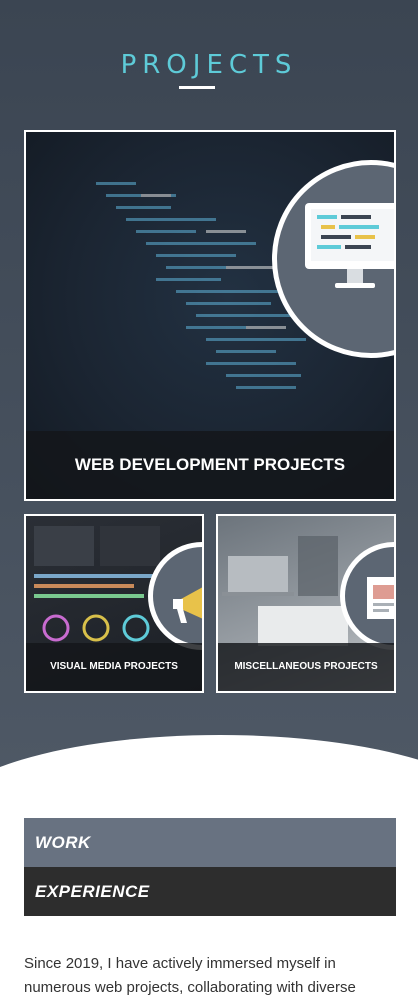 The height and width of the screenshot is (1000, 418). What do you see at coordinates (209, 65) in the screenshot?
I see `section-title: PROJECTS` at bounding box center [209, 65].